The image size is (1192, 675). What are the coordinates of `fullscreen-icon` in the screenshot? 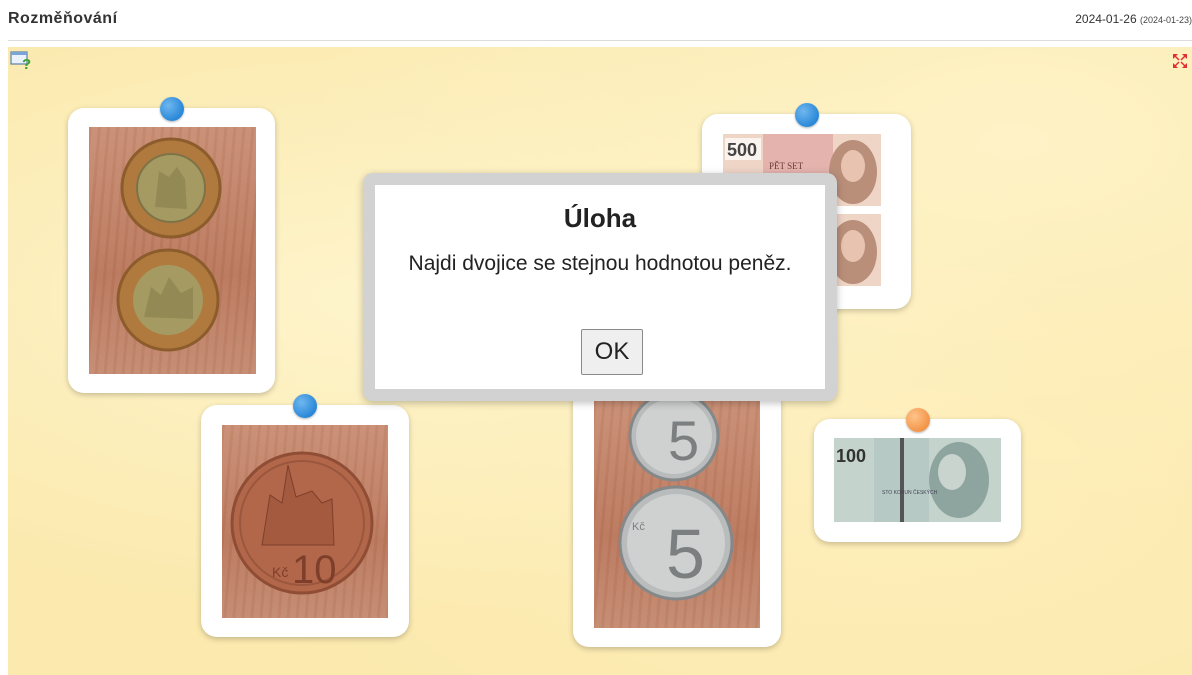 It's located at (1180, 61).